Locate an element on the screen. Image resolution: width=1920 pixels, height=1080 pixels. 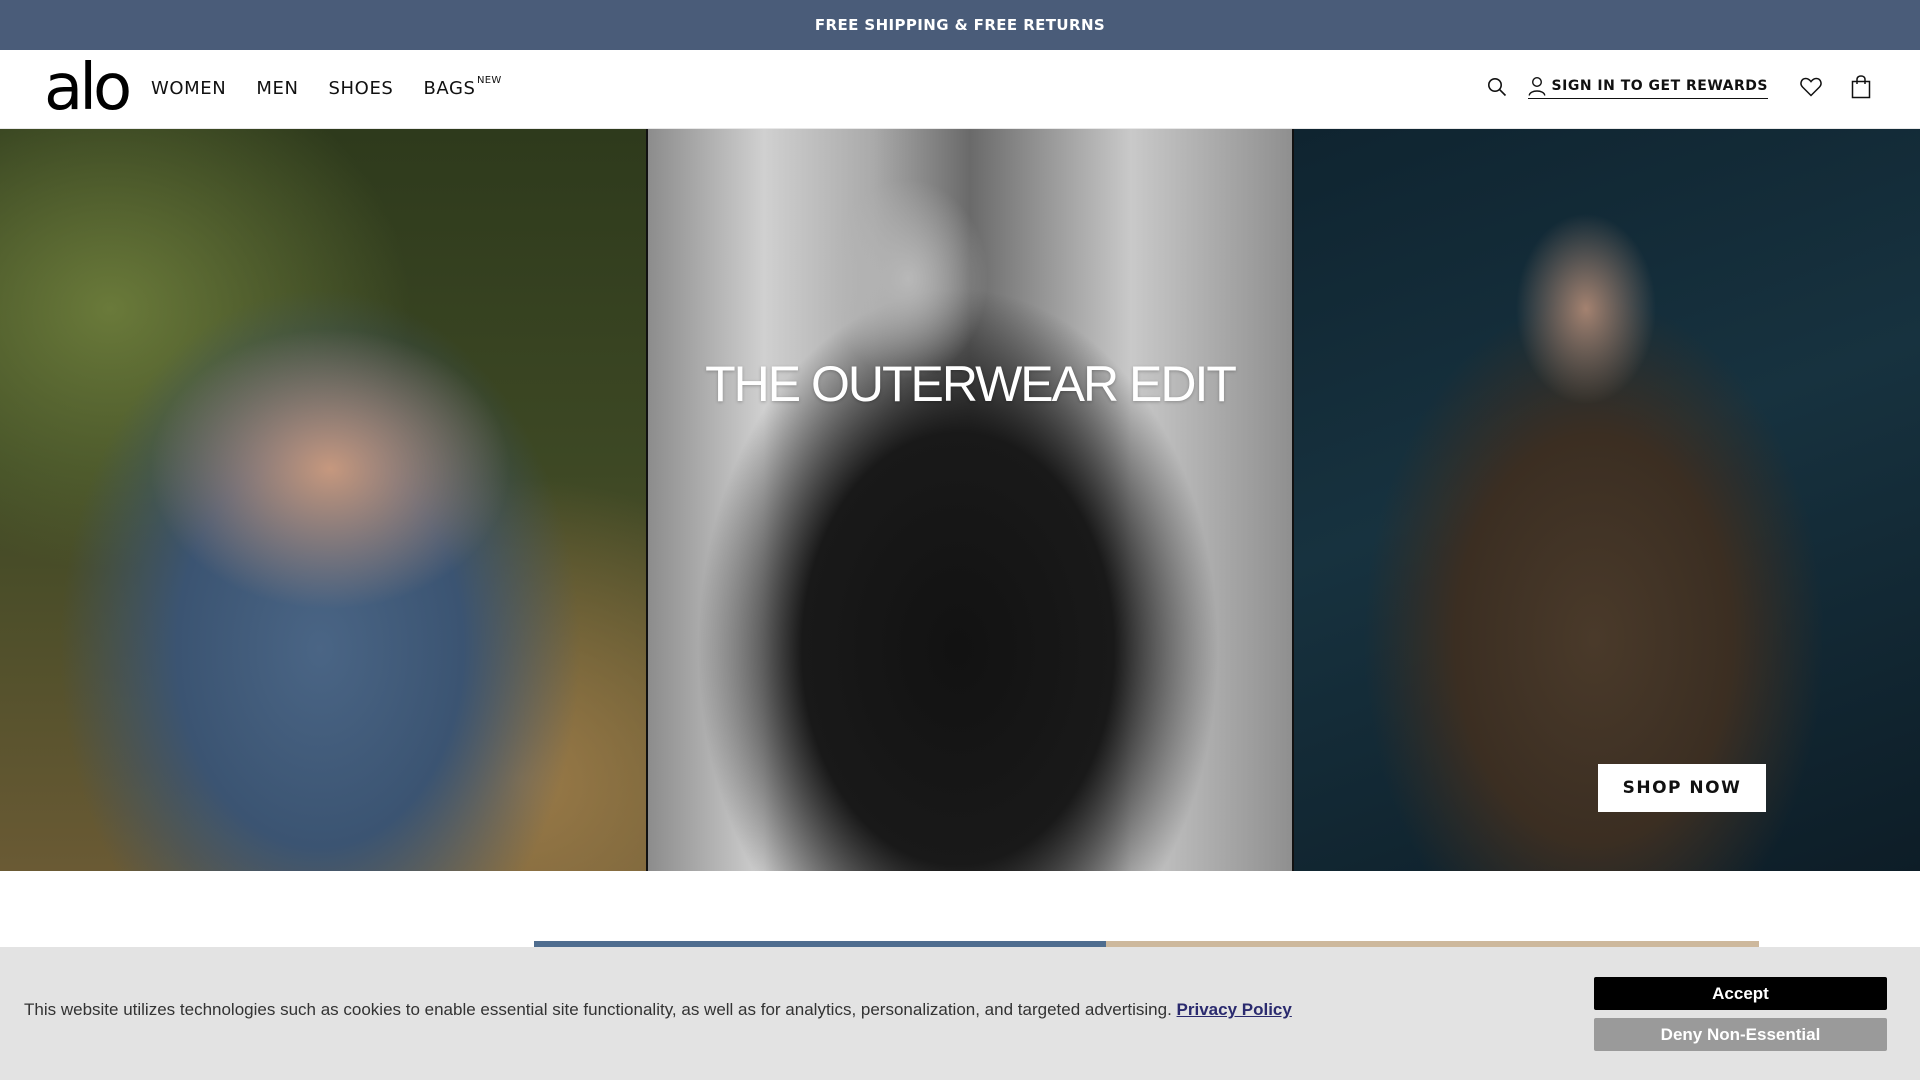
header-actions: SIGN IN TO GET REWARDS is located at coordinates (1679, 87).